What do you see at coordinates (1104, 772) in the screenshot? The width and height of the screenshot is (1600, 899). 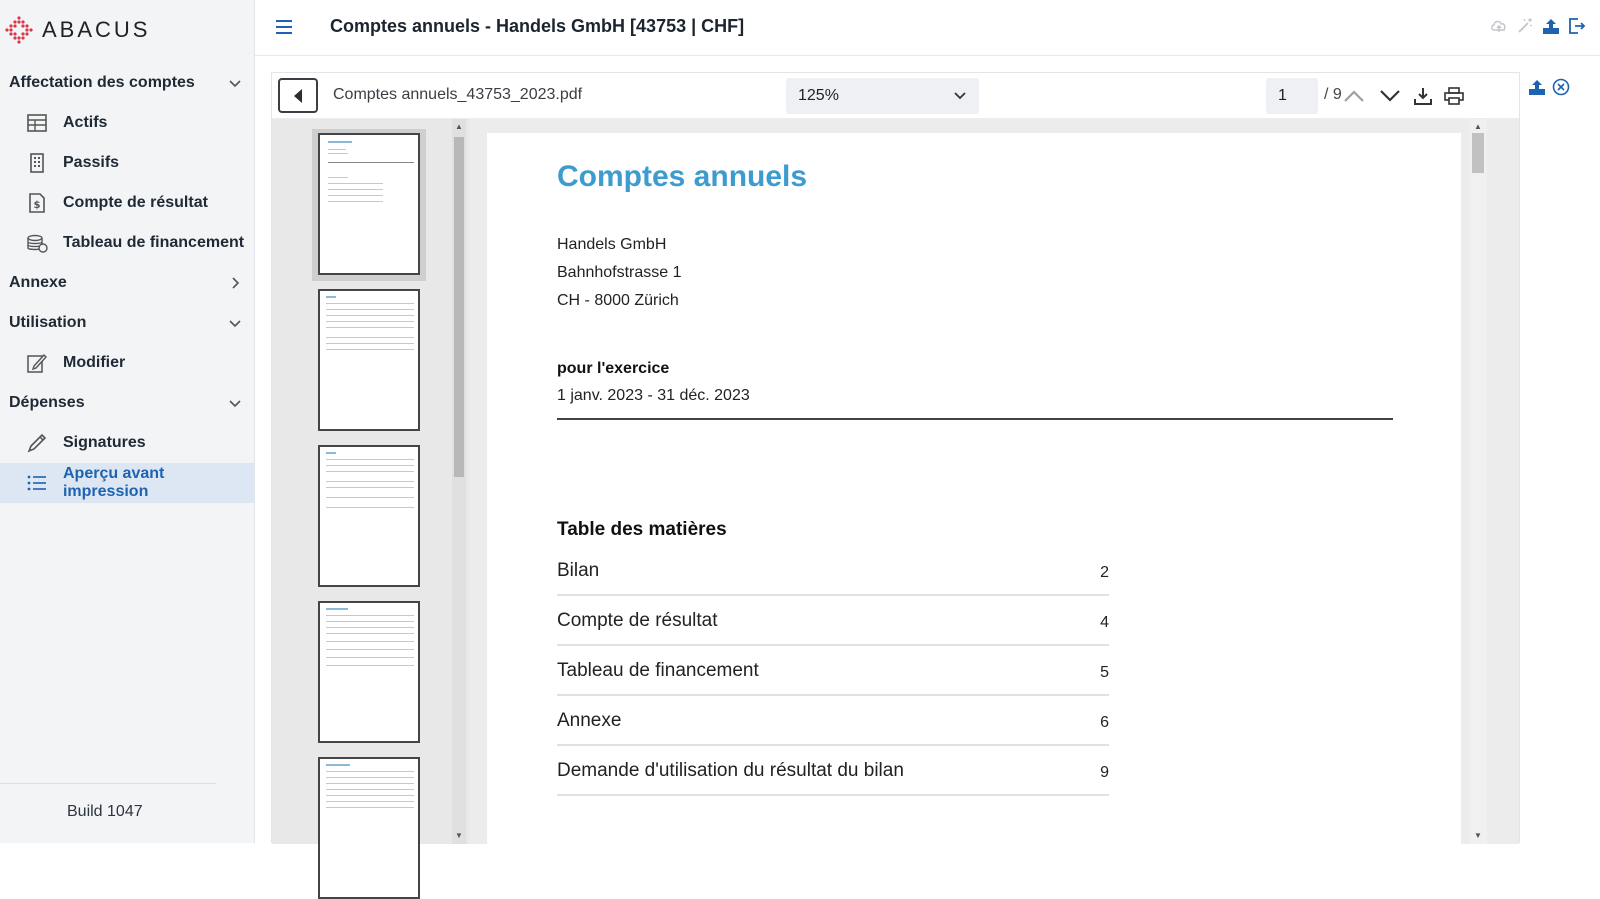 I see `toc-page: 9` at bounding box center [1104, 772].